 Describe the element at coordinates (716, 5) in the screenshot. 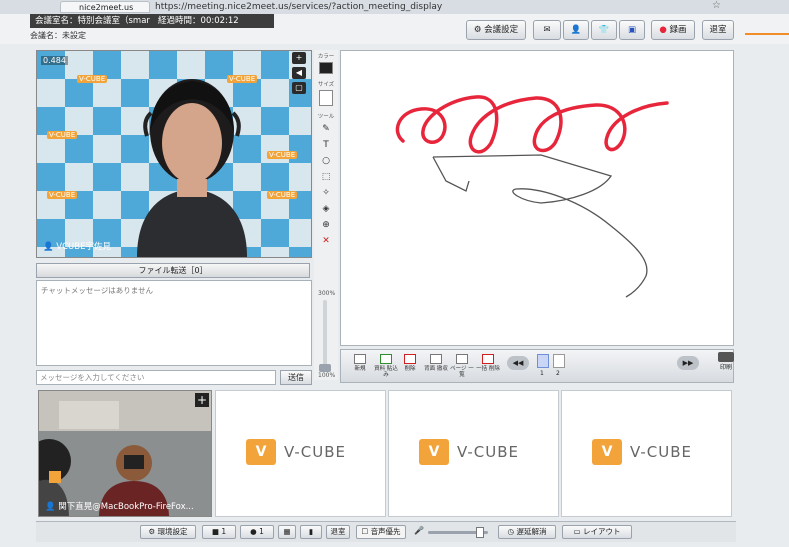

I see `bookmark-star-icon: ☆` at that location.